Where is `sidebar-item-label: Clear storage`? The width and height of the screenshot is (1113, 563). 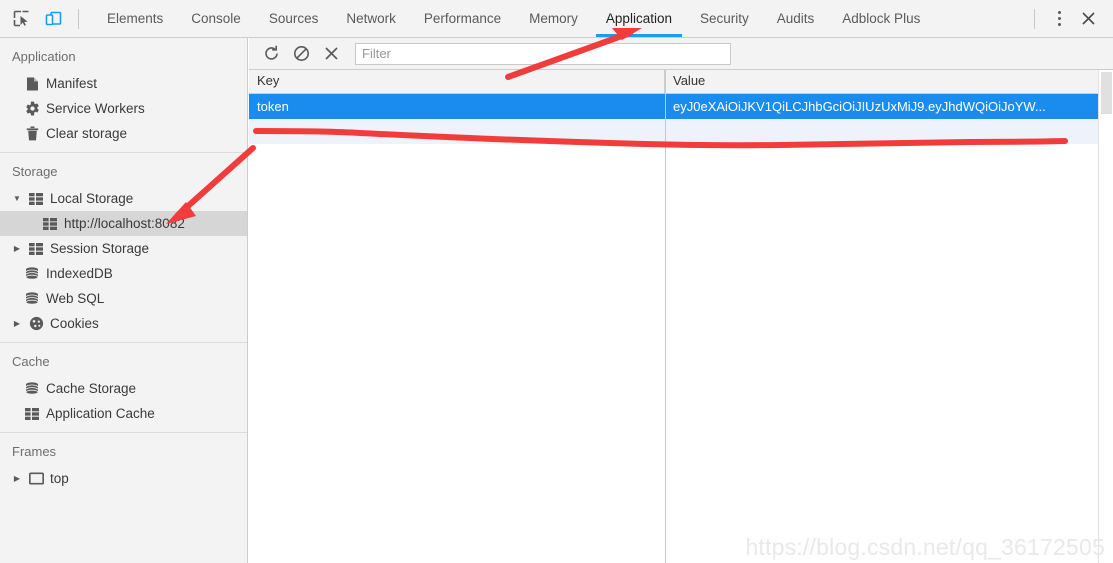
sidebar-item-label: Clear storage is located at coordinates (87, 133).